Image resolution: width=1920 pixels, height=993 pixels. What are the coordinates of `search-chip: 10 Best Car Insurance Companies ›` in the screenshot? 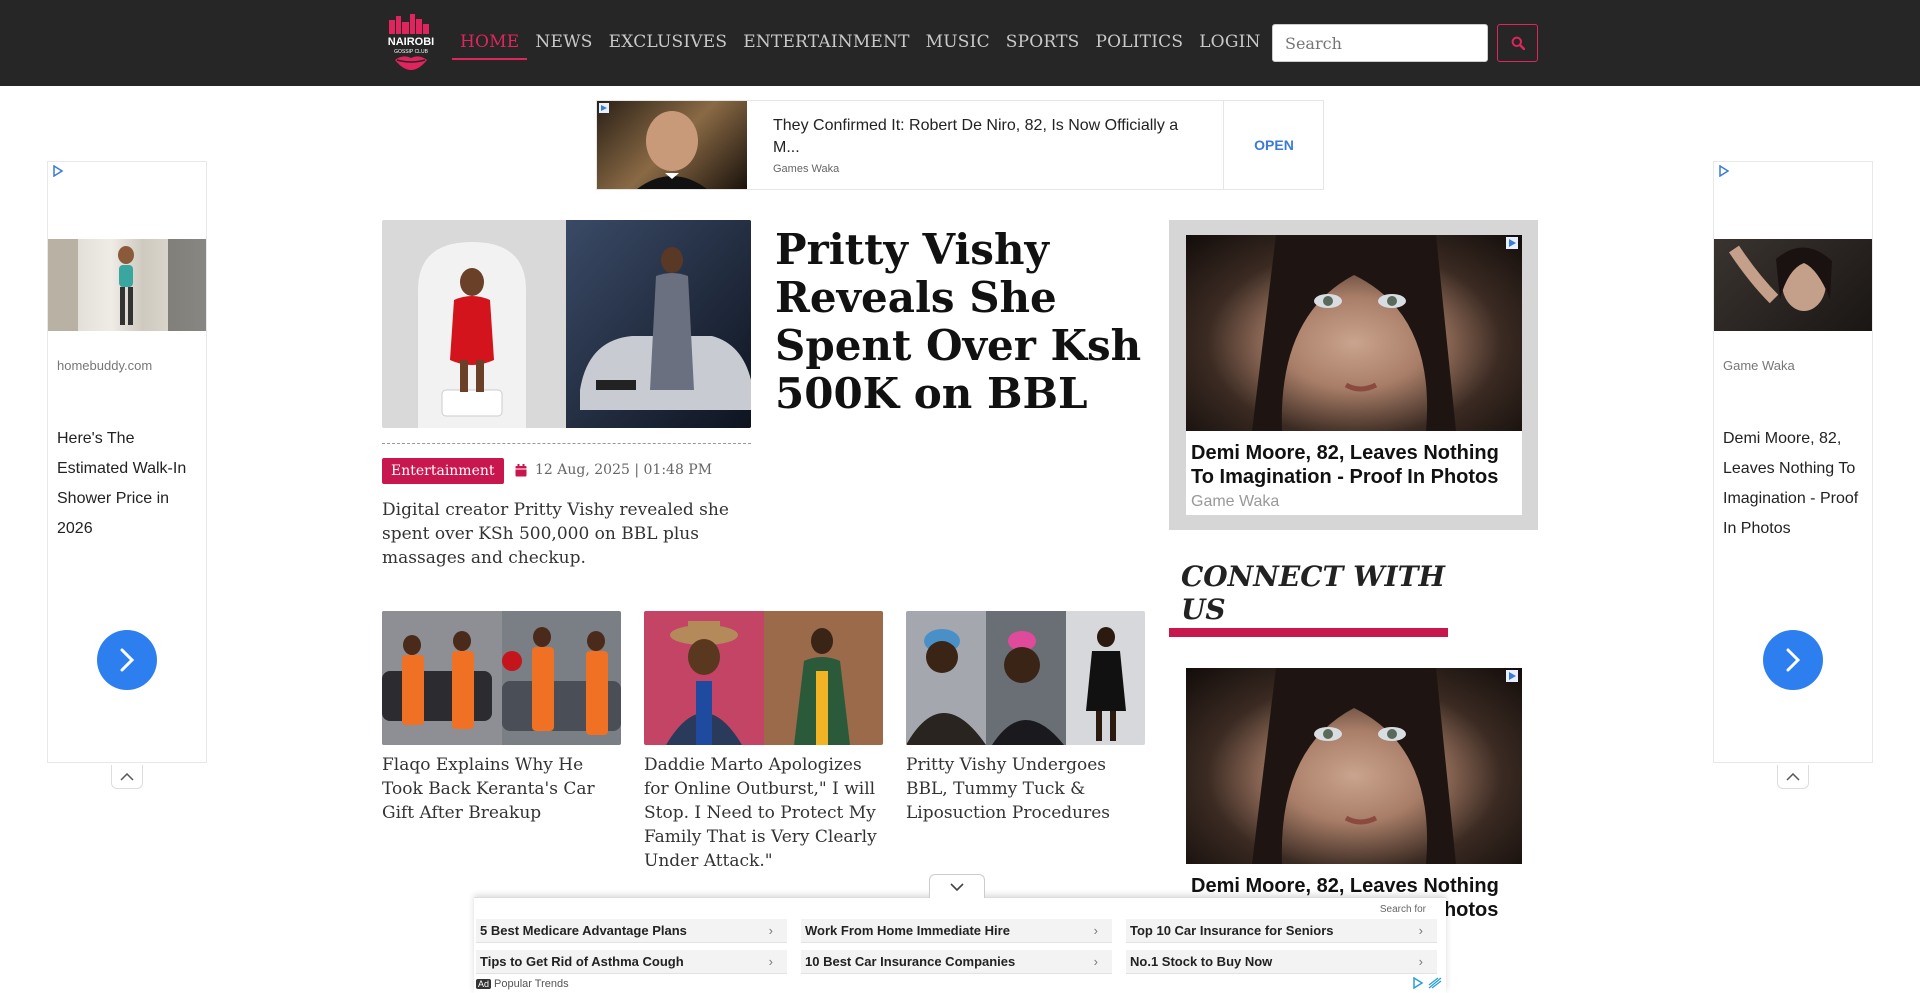 It's located at (956, 962).